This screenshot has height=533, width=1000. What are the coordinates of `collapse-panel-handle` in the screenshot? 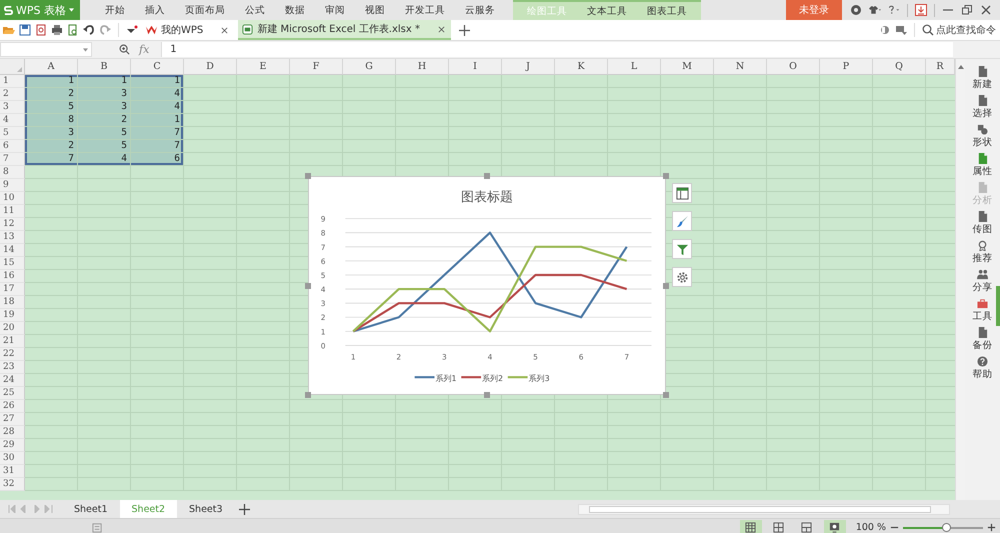 It's located at (998, 306).